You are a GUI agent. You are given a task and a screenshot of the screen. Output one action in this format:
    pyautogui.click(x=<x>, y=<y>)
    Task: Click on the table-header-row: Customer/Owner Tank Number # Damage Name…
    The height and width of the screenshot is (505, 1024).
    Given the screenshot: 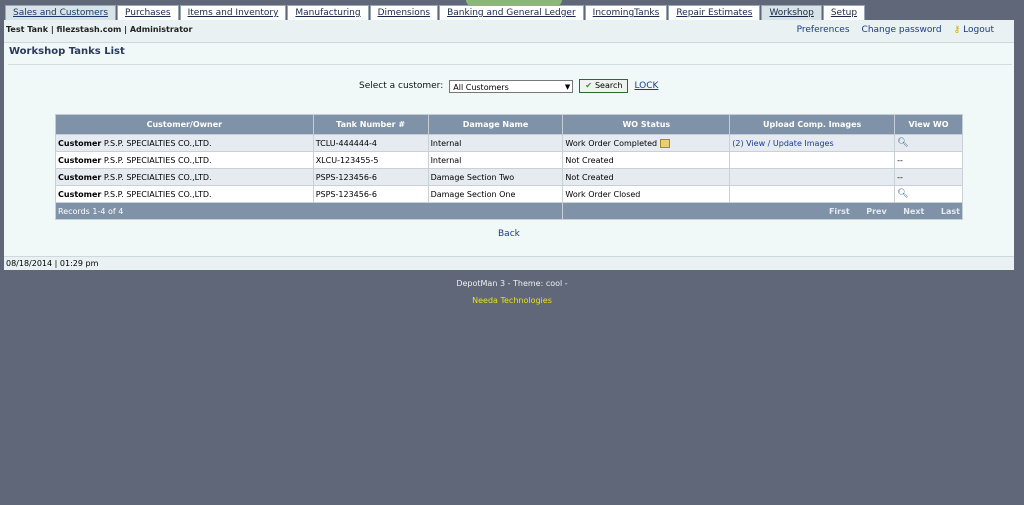 What is the action you would take?
    pyautogui.click(x=509, y=124)
    